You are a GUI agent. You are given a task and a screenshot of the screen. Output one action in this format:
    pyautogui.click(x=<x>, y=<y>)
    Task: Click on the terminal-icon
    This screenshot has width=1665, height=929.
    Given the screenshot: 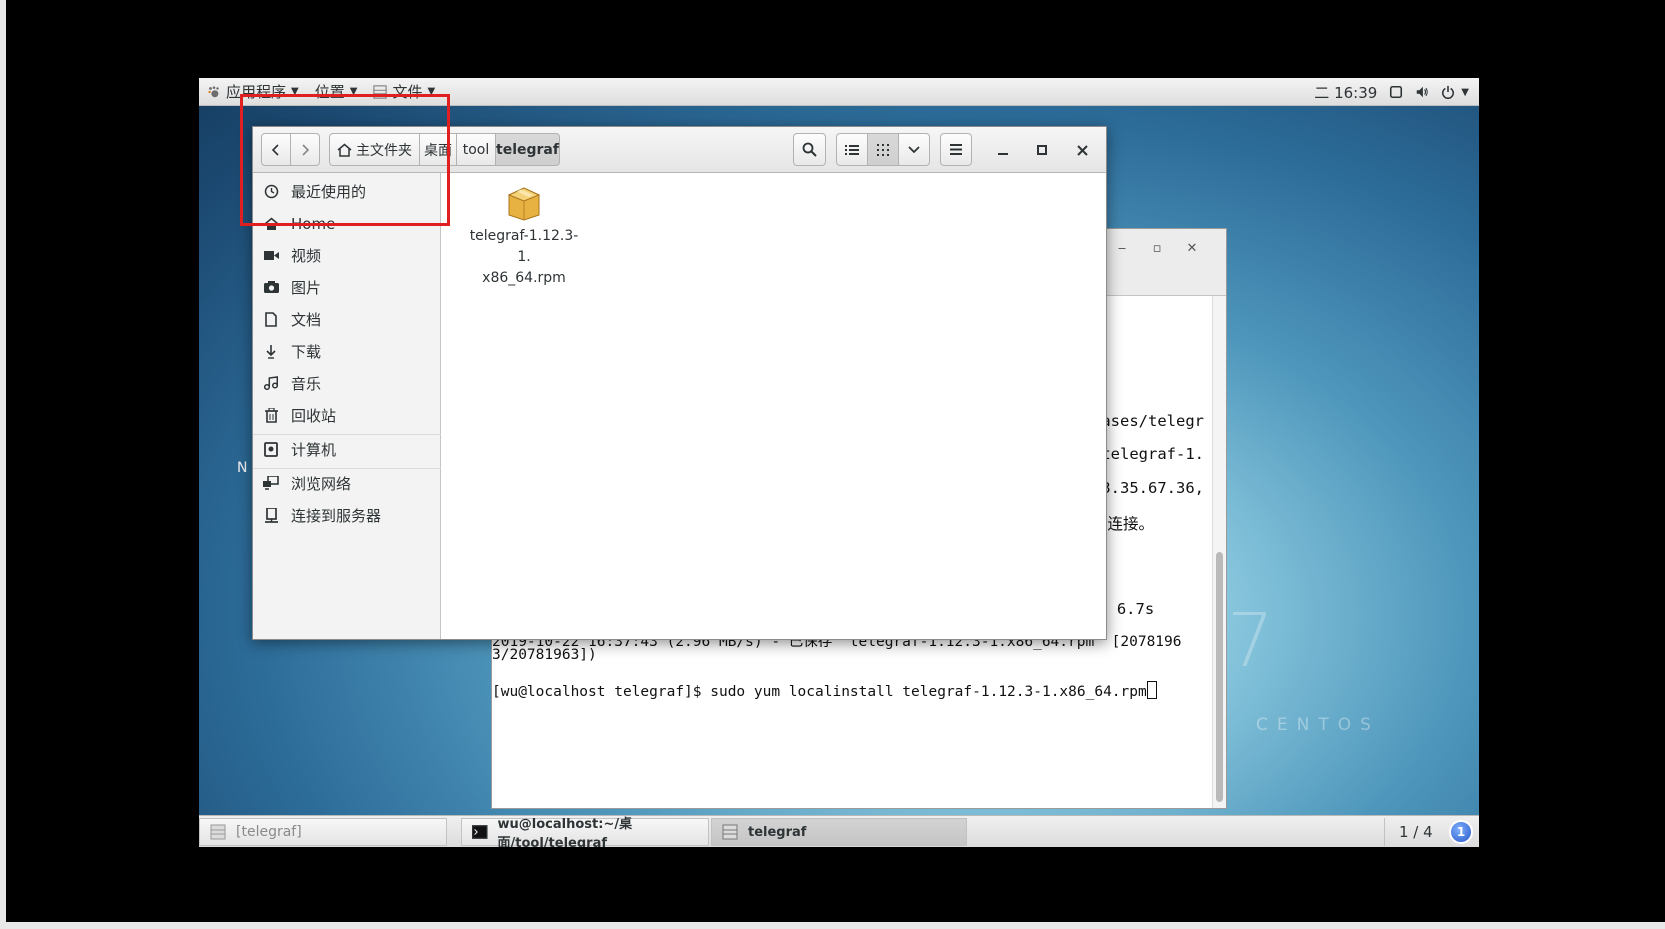 What is the action you would take?
    pyautogui.click(x=480, y=832)
    